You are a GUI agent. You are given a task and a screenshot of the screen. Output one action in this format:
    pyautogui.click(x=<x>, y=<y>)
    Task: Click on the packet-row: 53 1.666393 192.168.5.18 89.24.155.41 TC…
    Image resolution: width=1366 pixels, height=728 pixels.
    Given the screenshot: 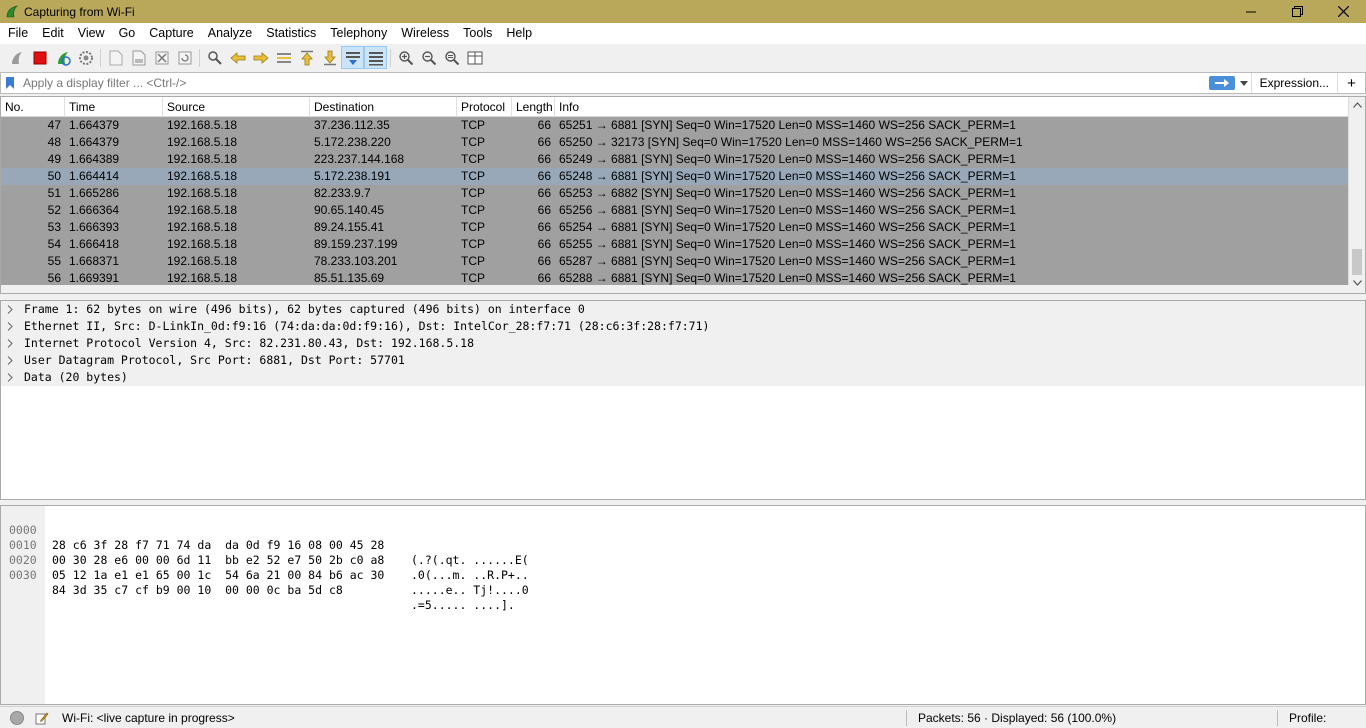 What is the action you would take?
    pyautogui.click(x=675, y=227)
    